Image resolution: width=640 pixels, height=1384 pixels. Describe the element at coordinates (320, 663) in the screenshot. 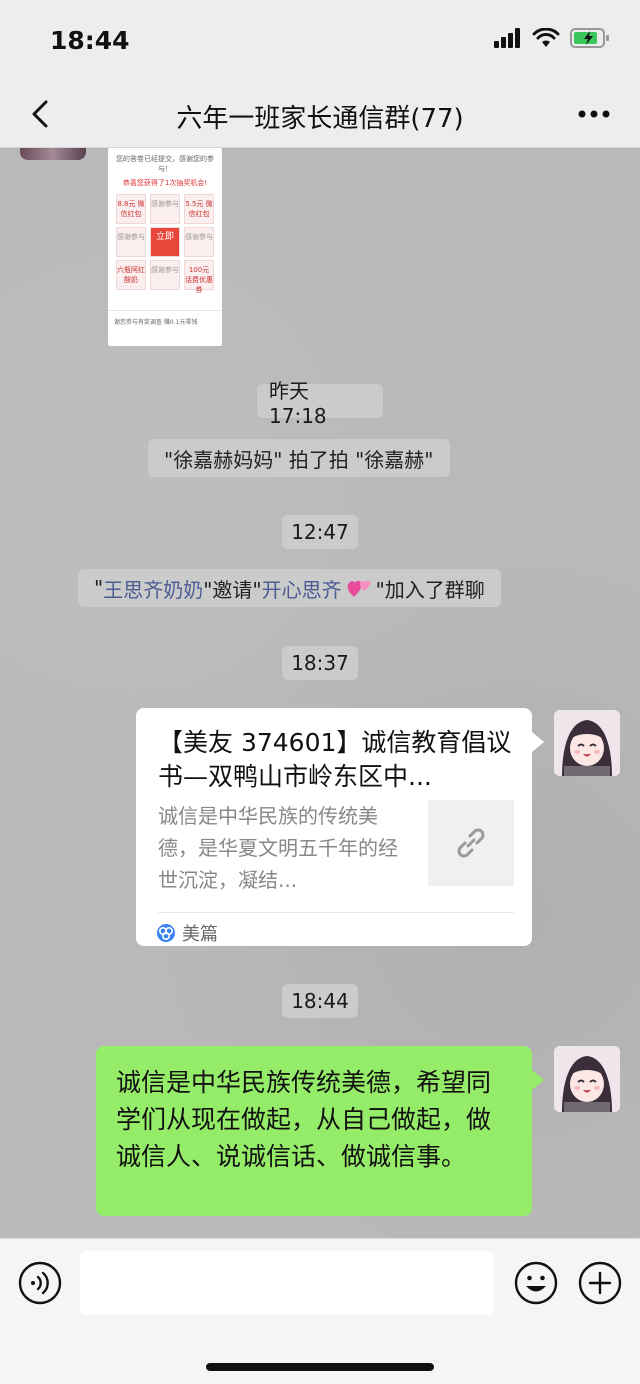

I see `timestamp: 18:37` at that location.